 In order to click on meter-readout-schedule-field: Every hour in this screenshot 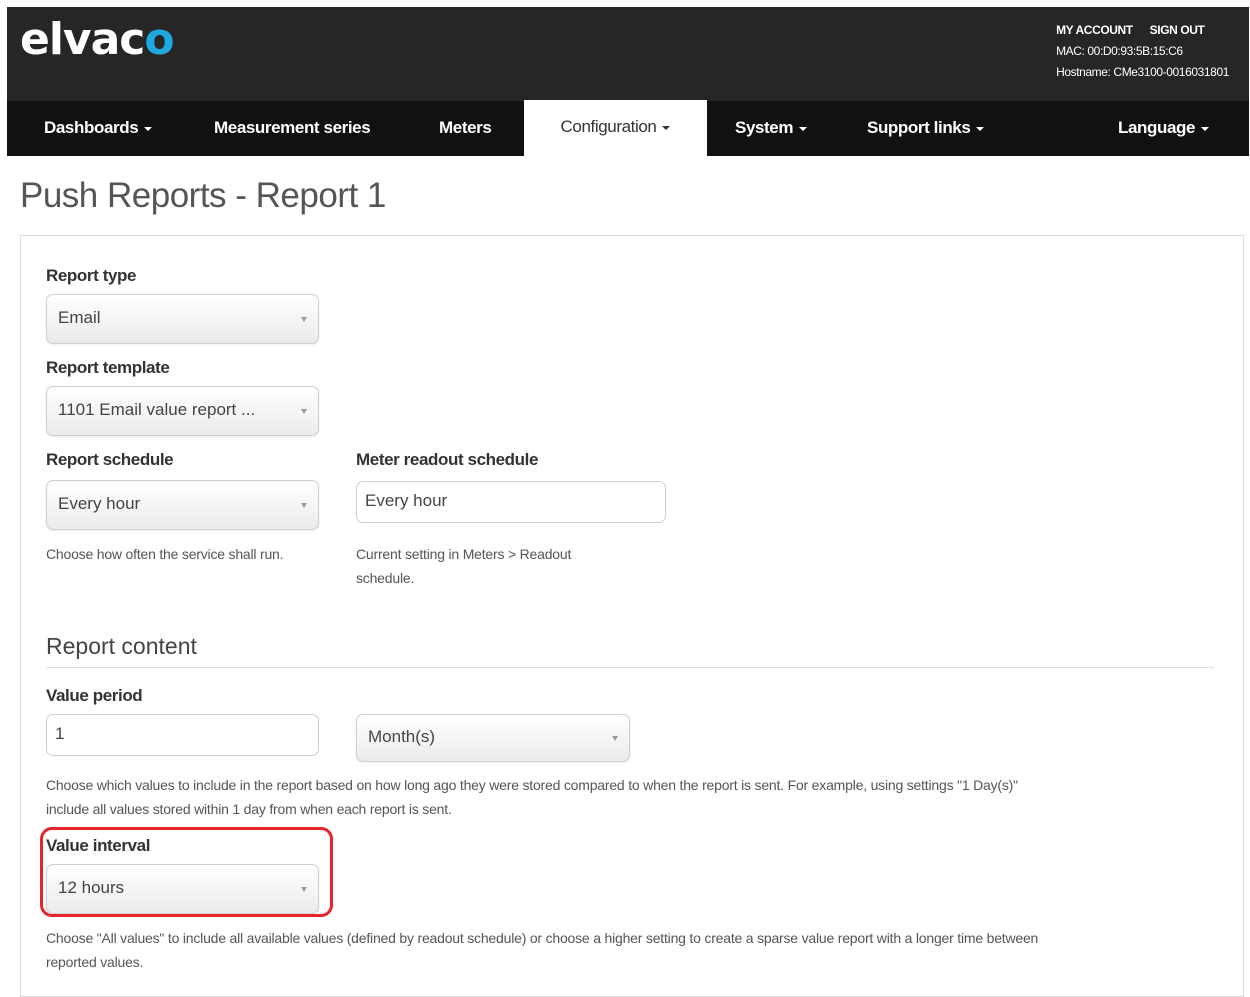, I will do `click(511, 502)`.